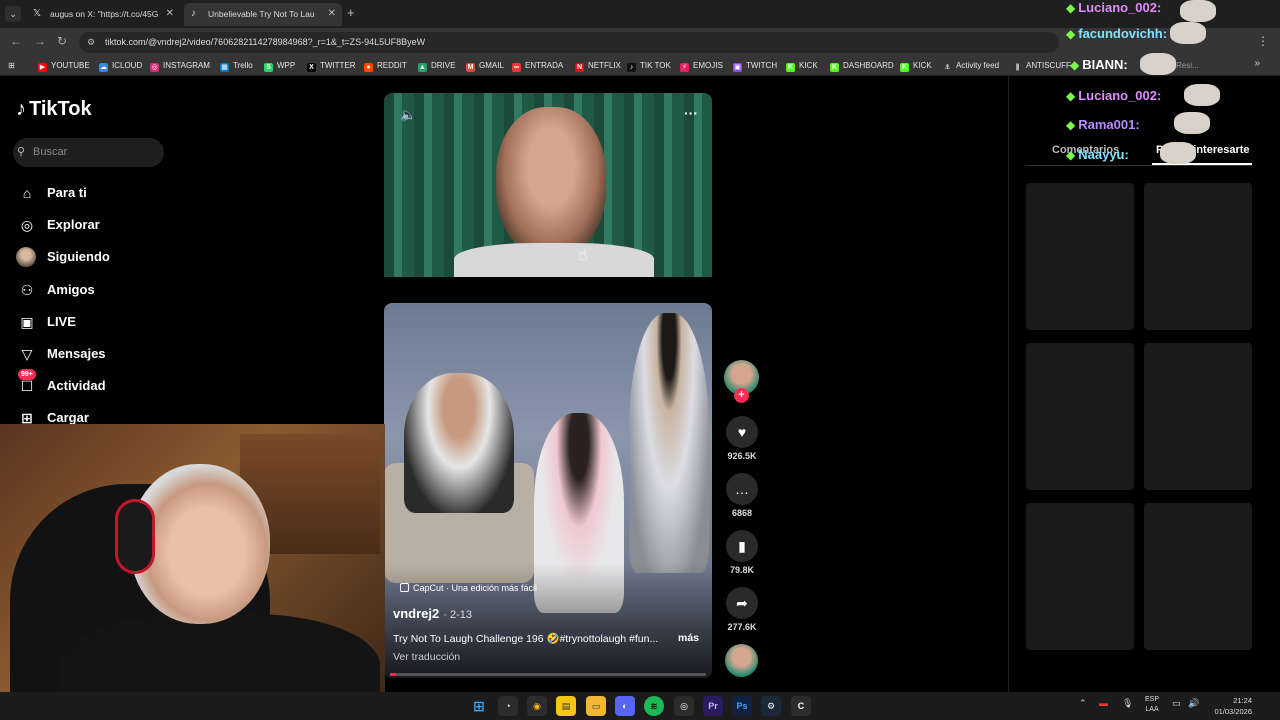  What do you see at coordinates (691, 113) in the screenshot?
I see `more-options-icon: ···` at bounding box center [691, 113].